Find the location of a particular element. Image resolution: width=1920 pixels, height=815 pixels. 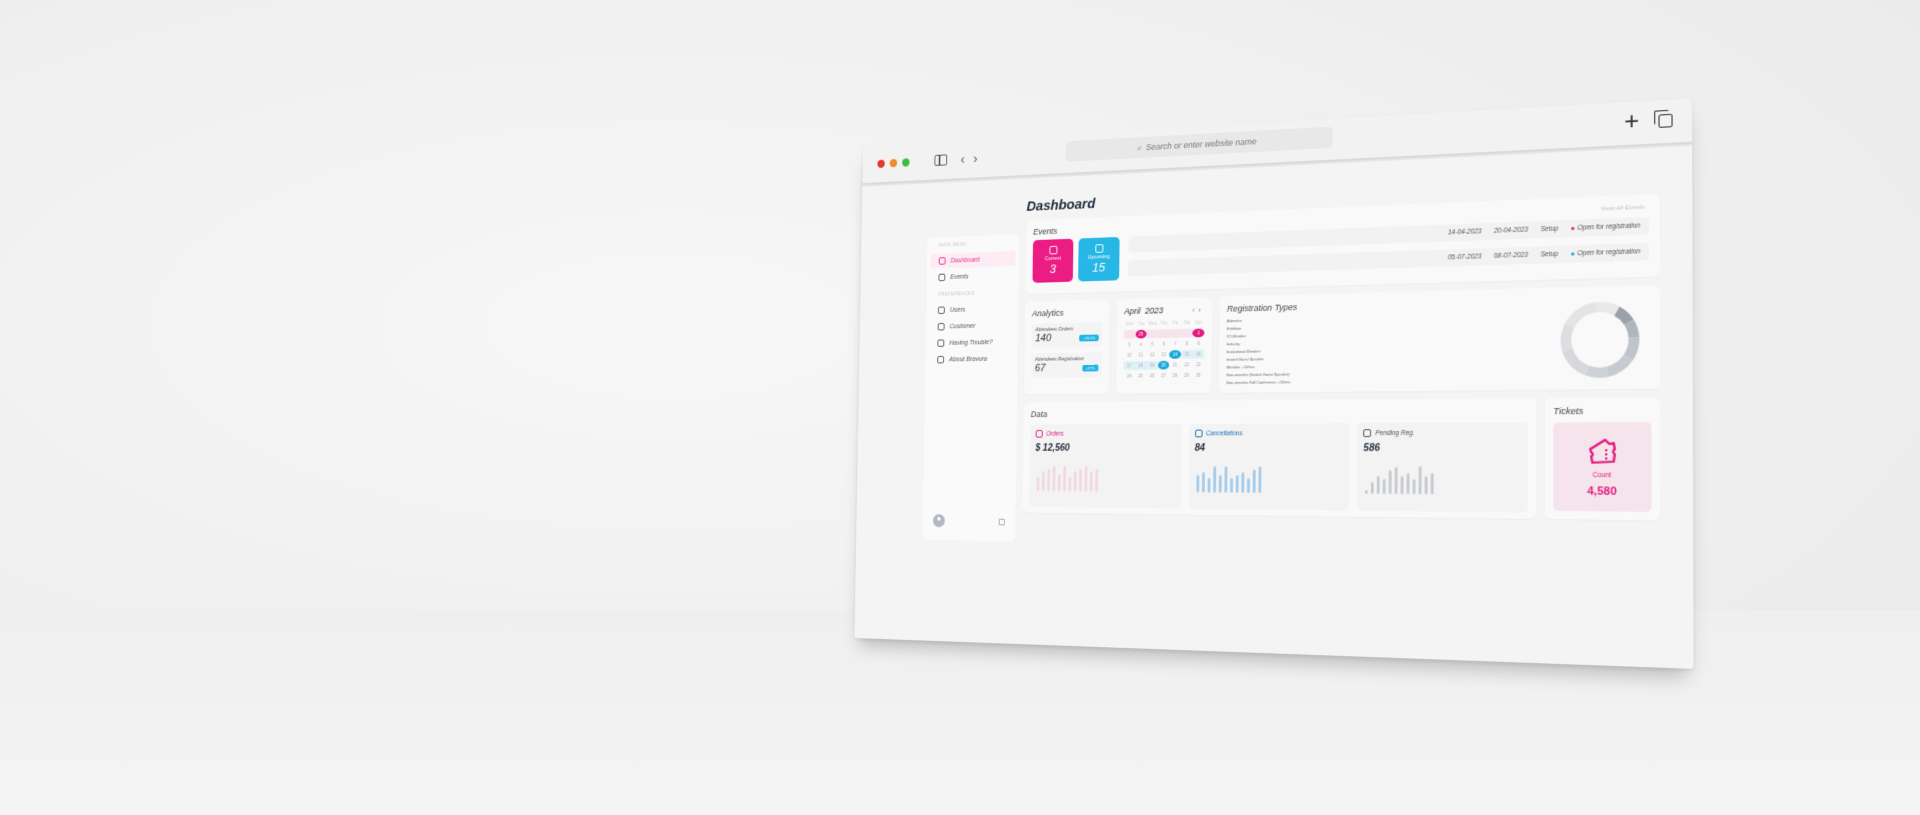

calendar-day: 6 is located at coordinates (1164, 344).